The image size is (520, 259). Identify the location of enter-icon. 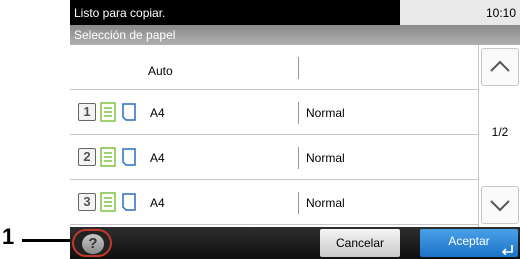
(507, 250).